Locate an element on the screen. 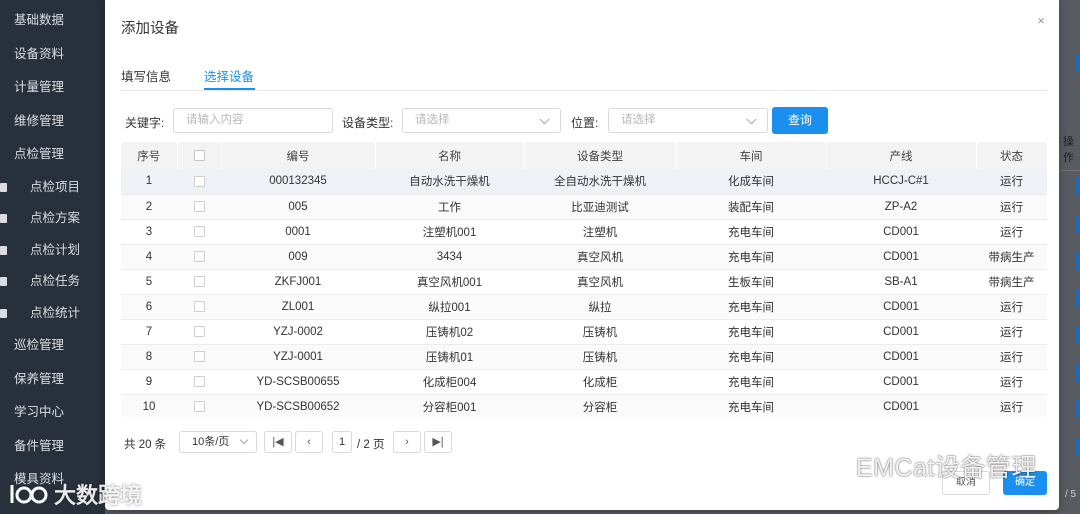 The height and width of the screenshot is (514, 1080). table-row: 2 005 工作 比亚迪测试 装配车间 ZP-A2 运行 is located at coordinates (584, 207).